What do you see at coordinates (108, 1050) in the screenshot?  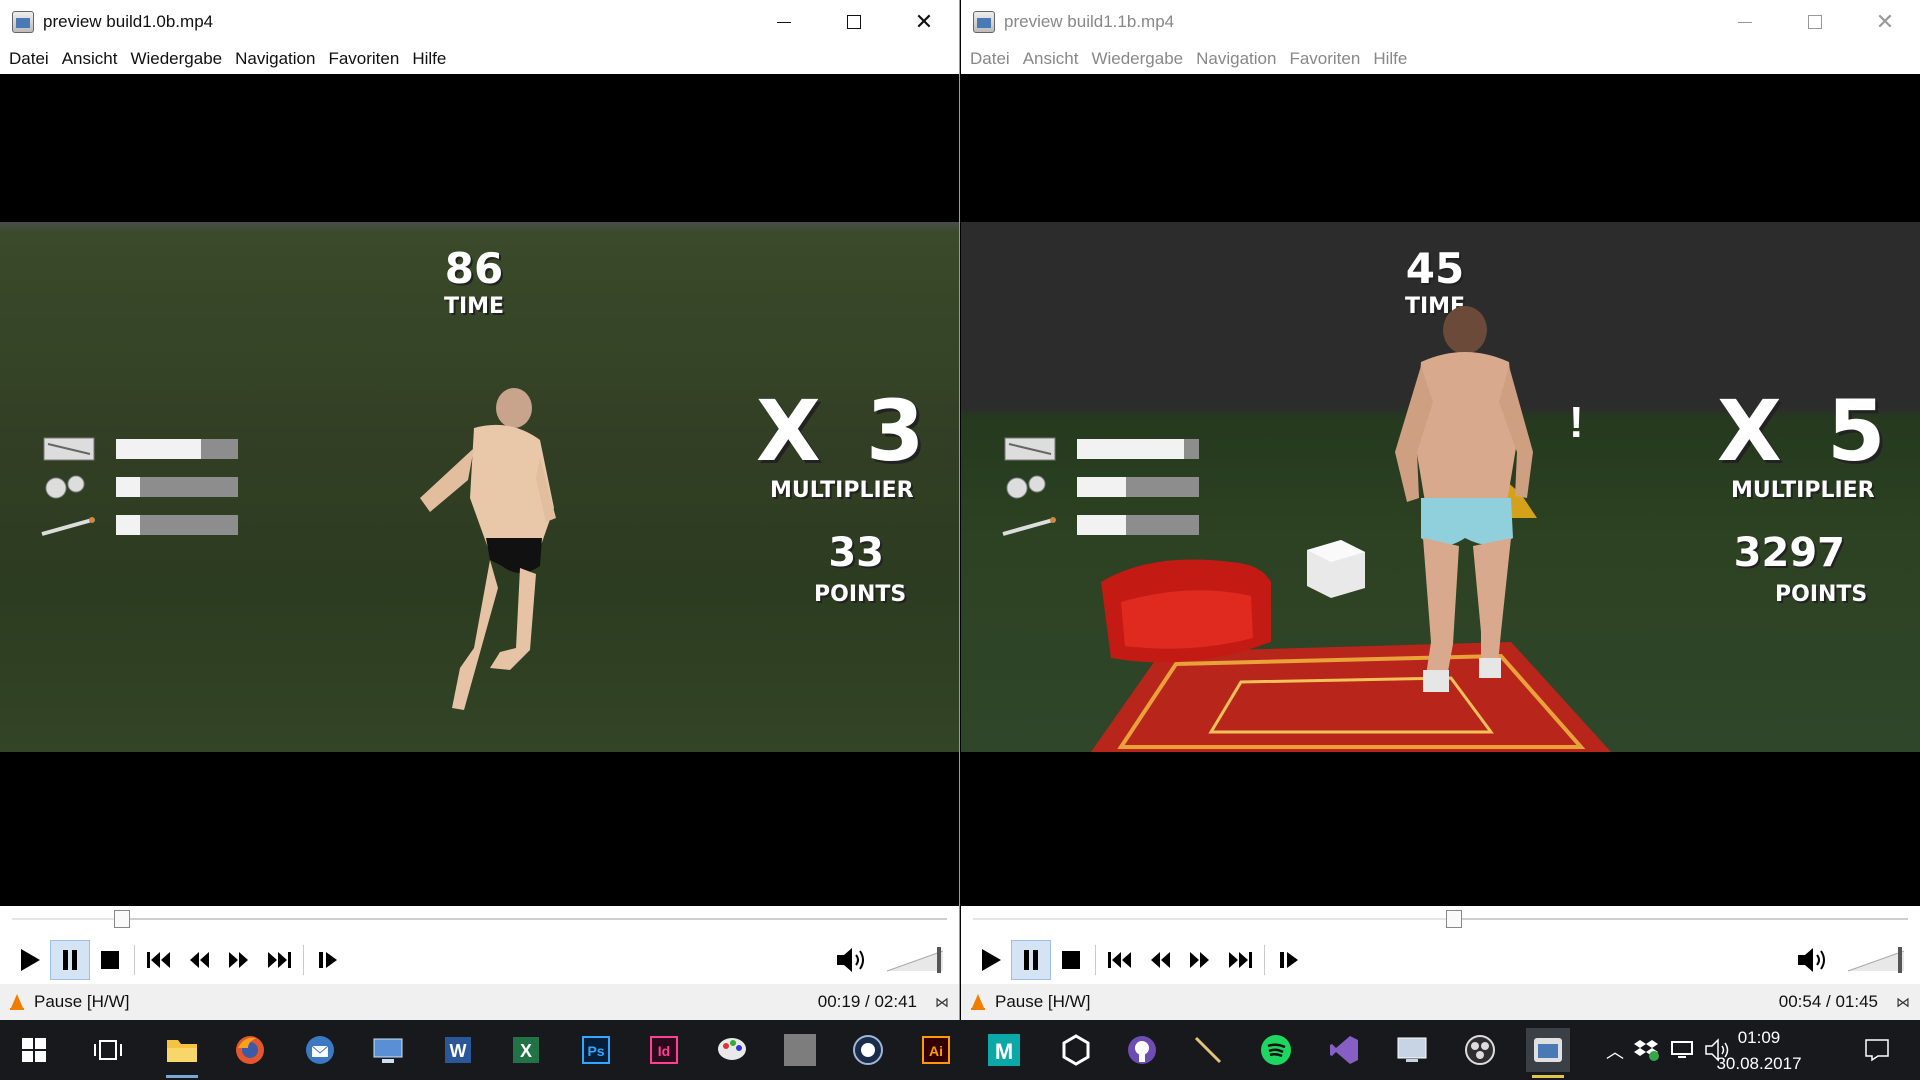 I see `task-view-button` at bounding box center [108, 1050].